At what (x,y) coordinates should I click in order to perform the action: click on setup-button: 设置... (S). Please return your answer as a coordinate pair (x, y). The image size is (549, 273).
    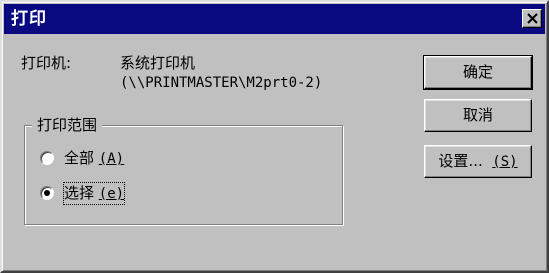
    Looking at the image, I should click on (478, 161).